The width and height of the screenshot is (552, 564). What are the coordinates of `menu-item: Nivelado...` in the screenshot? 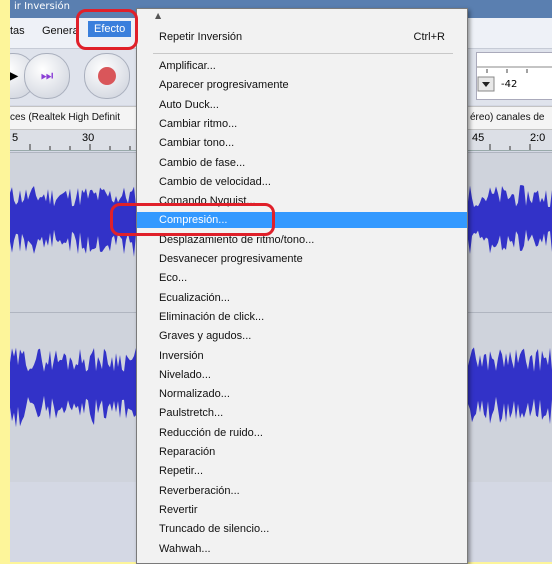 It's located at (302, 375).